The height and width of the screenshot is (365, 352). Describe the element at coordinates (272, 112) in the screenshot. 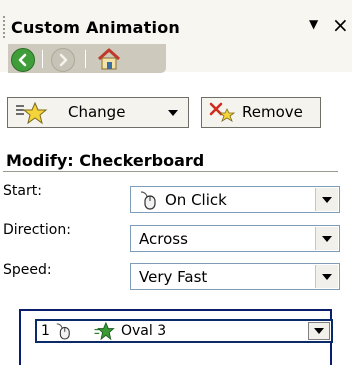

I see `remove-button-label: Remove` at that location.